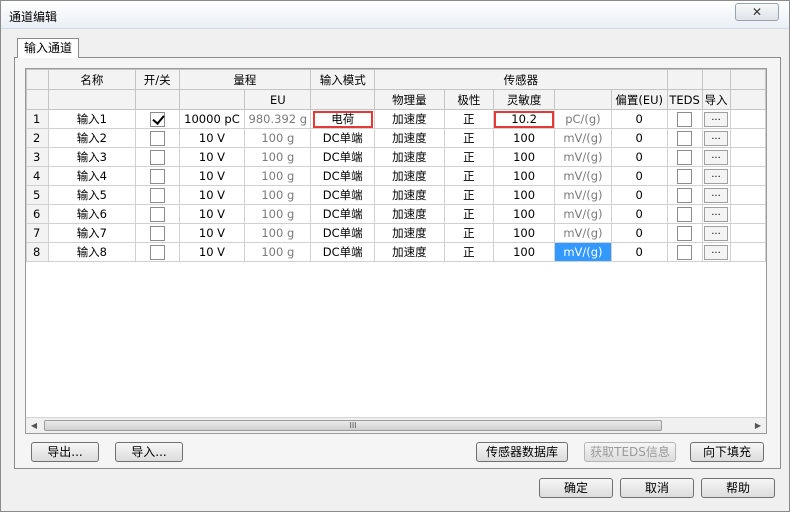 This screenshot has width=790, height=512. Describe the element at coordinates (522, 452) in the screenshot. I see `sensor-database-button: 传感器数据库` at that location.